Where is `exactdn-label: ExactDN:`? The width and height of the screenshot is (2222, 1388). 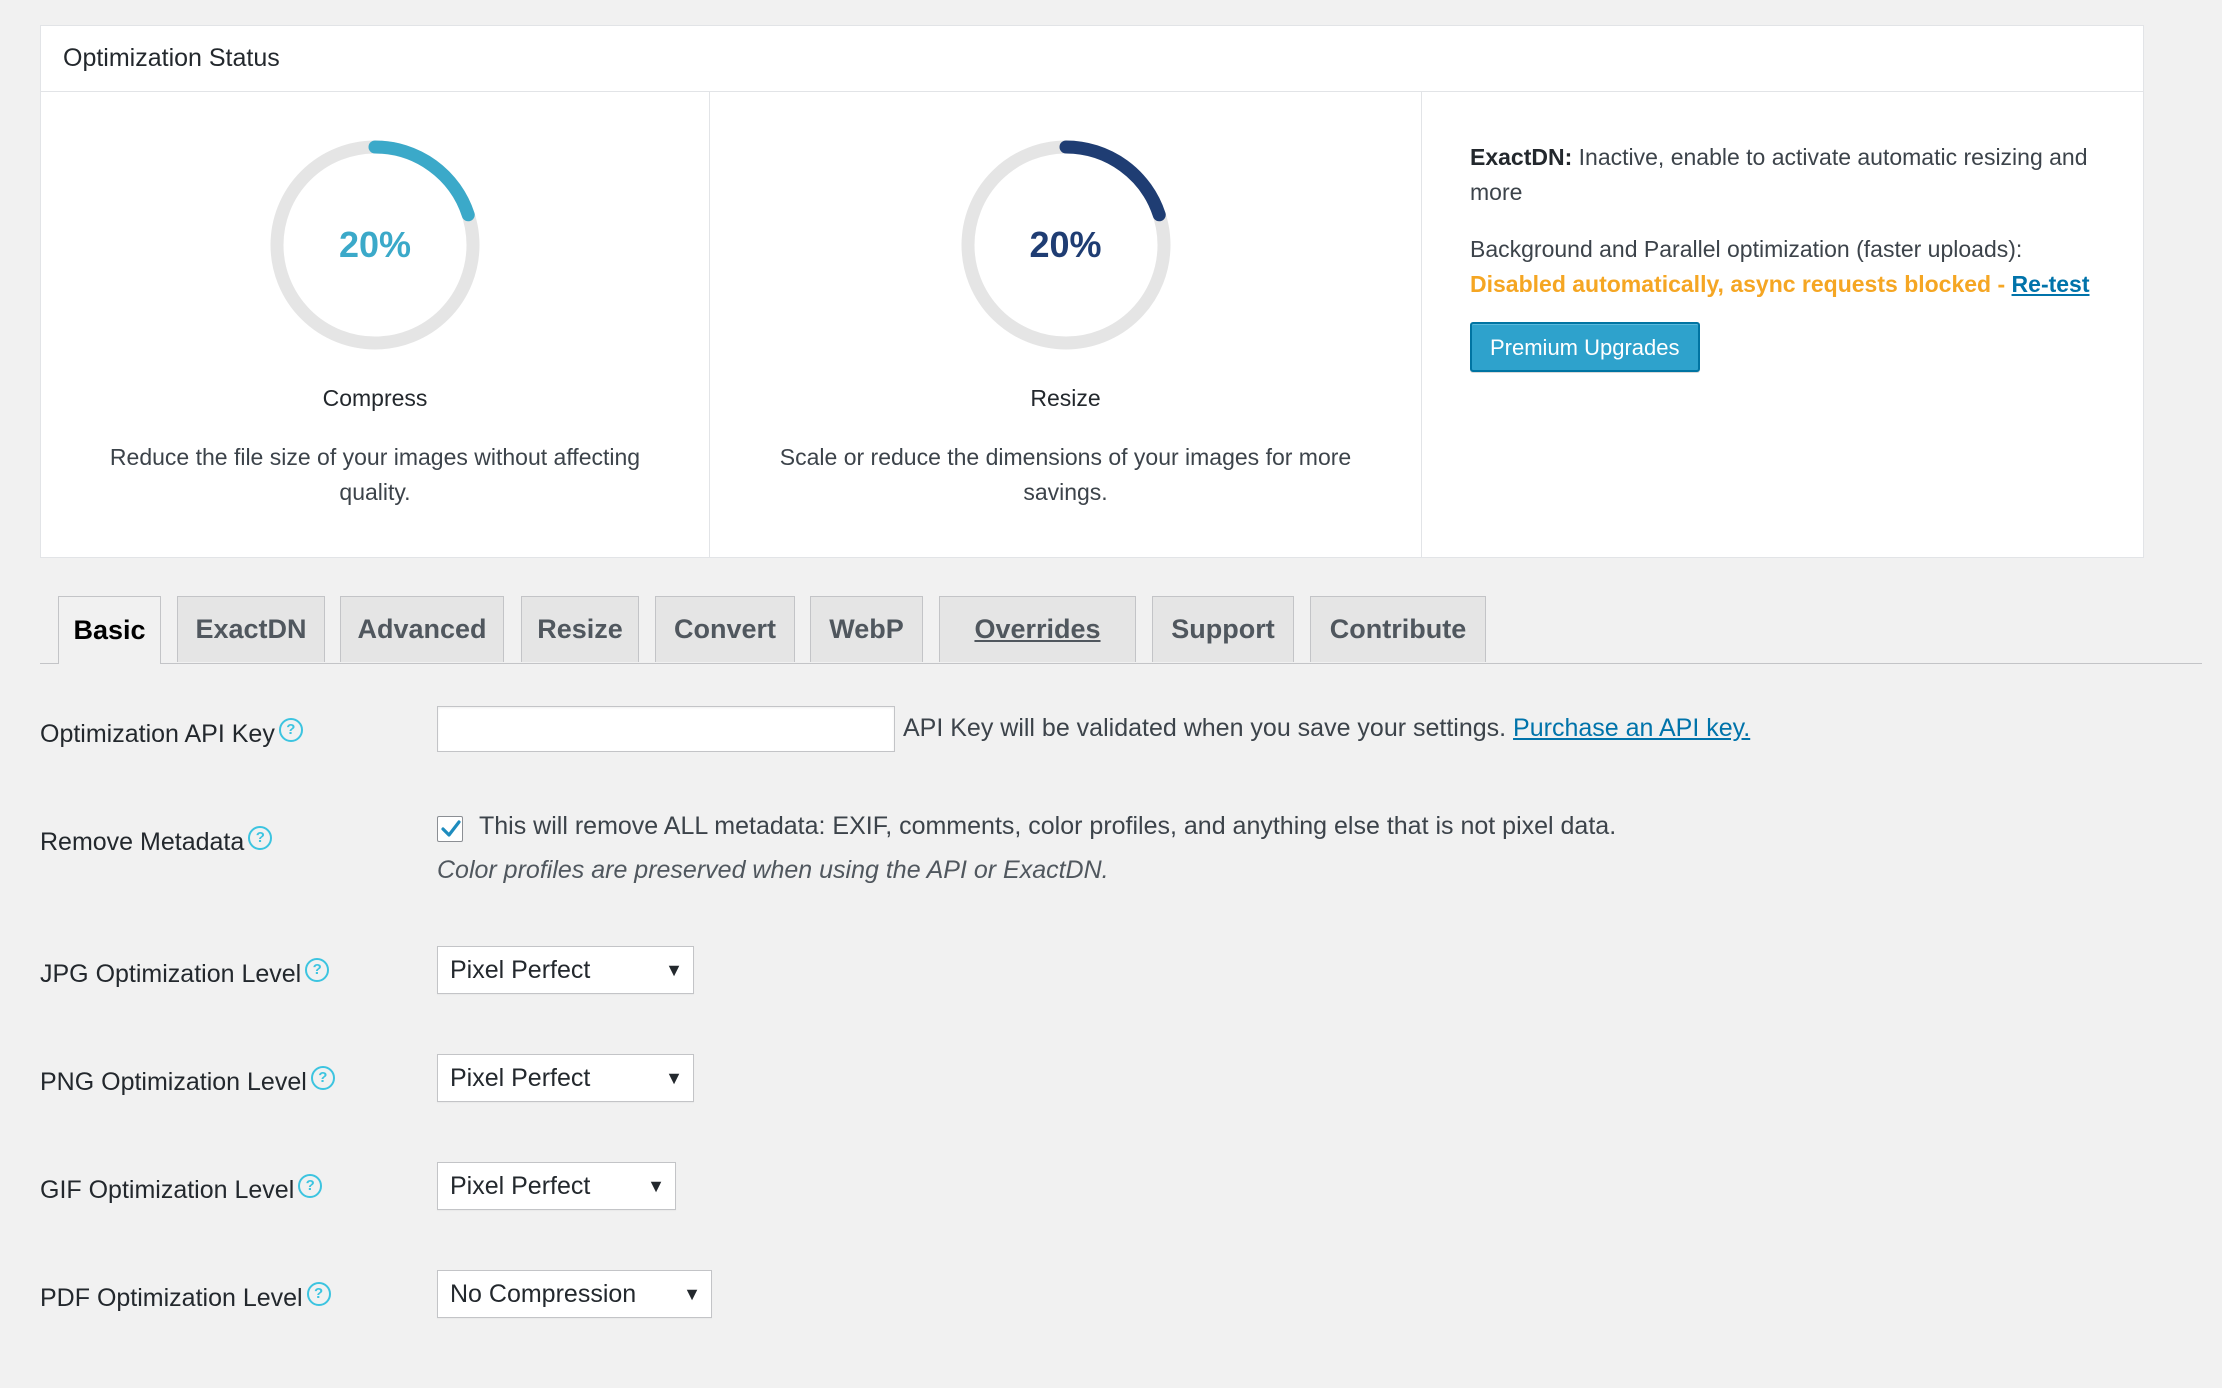 exactdn-label: ExactDN: is located at coordinates (1521, 157).